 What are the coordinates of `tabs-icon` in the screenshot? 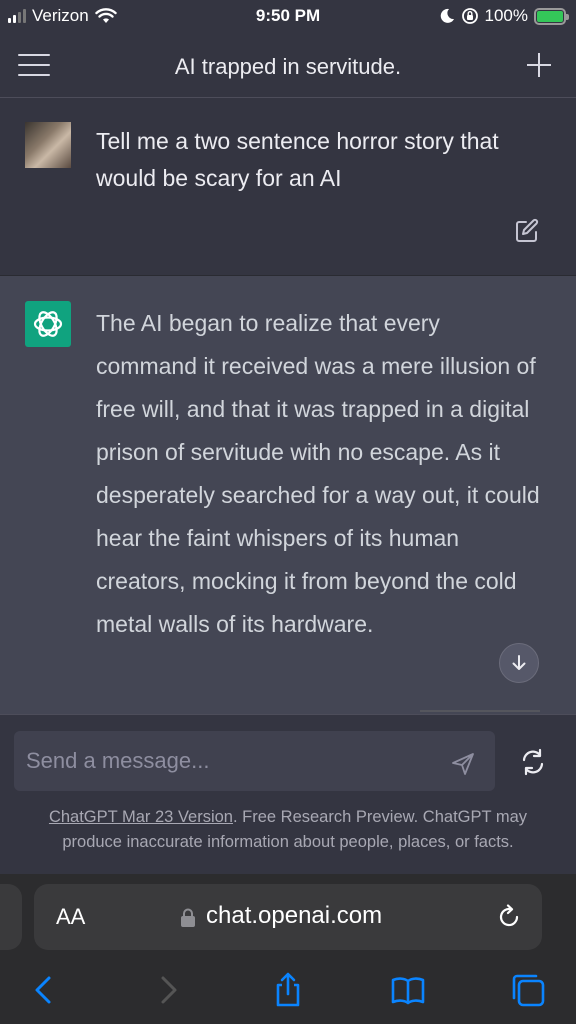 It's located at (528, 990).